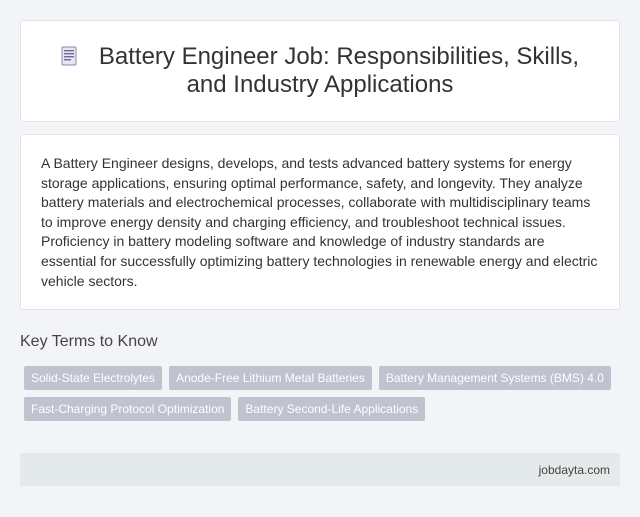  Describe the element at coordinates (494, 378) in the screenshot. I see `tag-battery-management-systems: Battery Management Systems (BMS) 4.0` at that location.